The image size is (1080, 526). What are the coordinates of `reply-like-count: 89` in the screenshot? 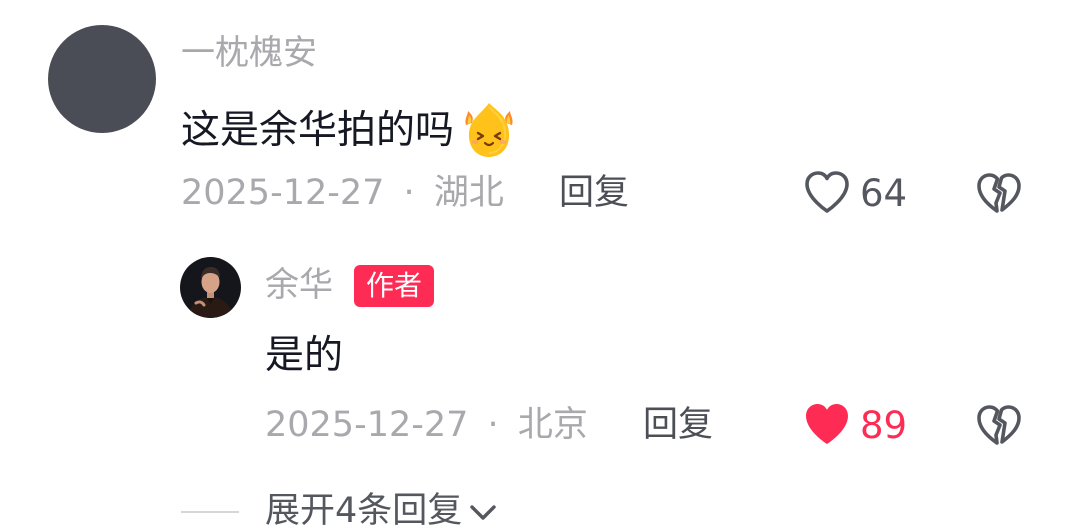 It's located at (884, 425).